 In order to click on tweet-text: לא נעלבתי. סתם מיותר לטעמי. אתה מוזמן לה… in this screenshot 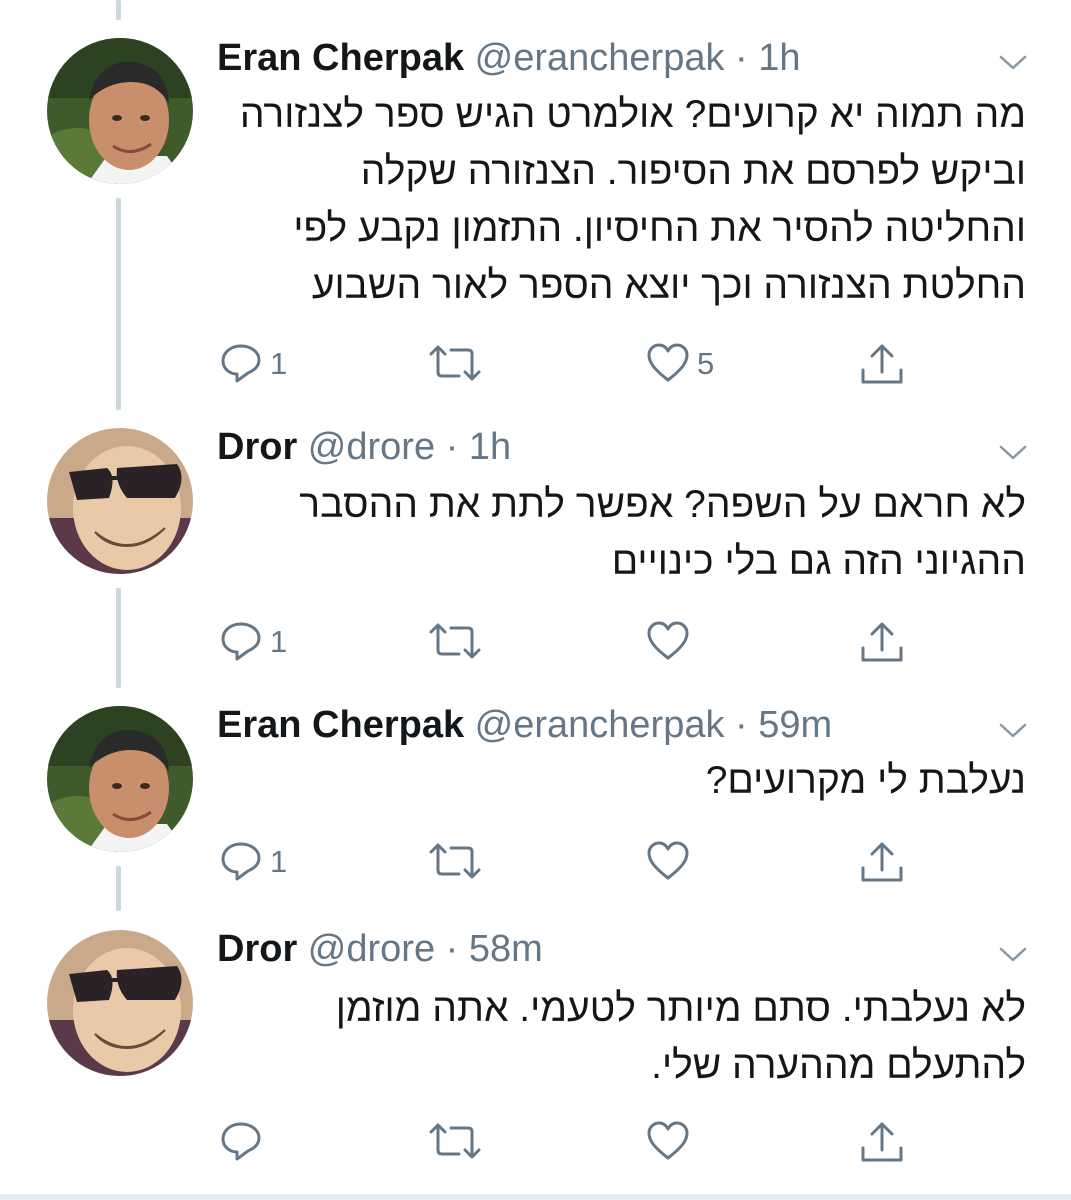, I will do `click(616, 1037)`.